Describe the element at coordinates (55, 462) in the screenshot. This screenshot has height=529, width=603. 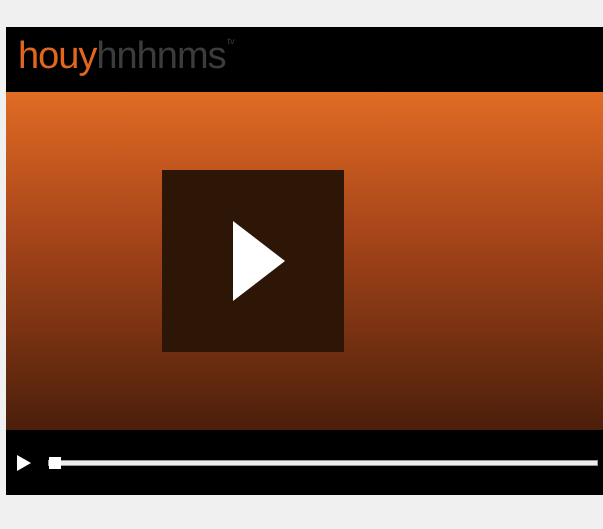
I see `seek-handle` at that location.